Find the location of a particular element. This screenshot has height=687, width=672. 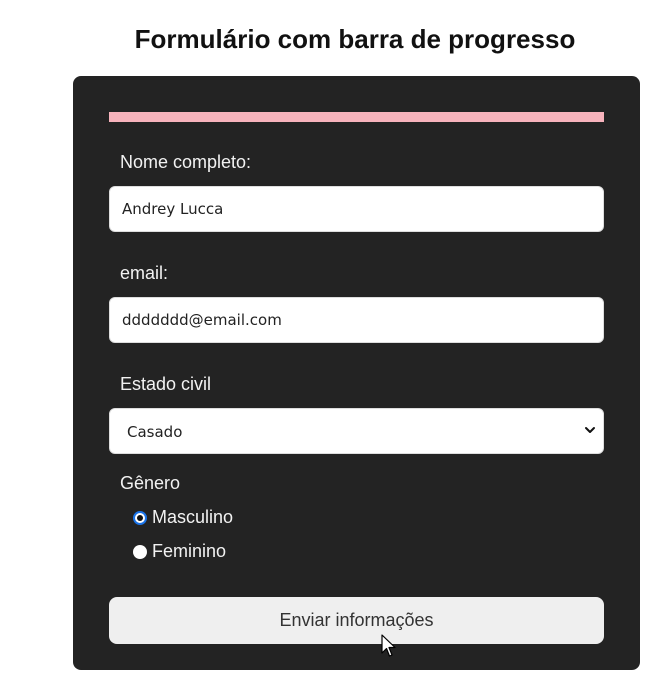

submit-button: Enviar informações is located at coordinates (356, 620).